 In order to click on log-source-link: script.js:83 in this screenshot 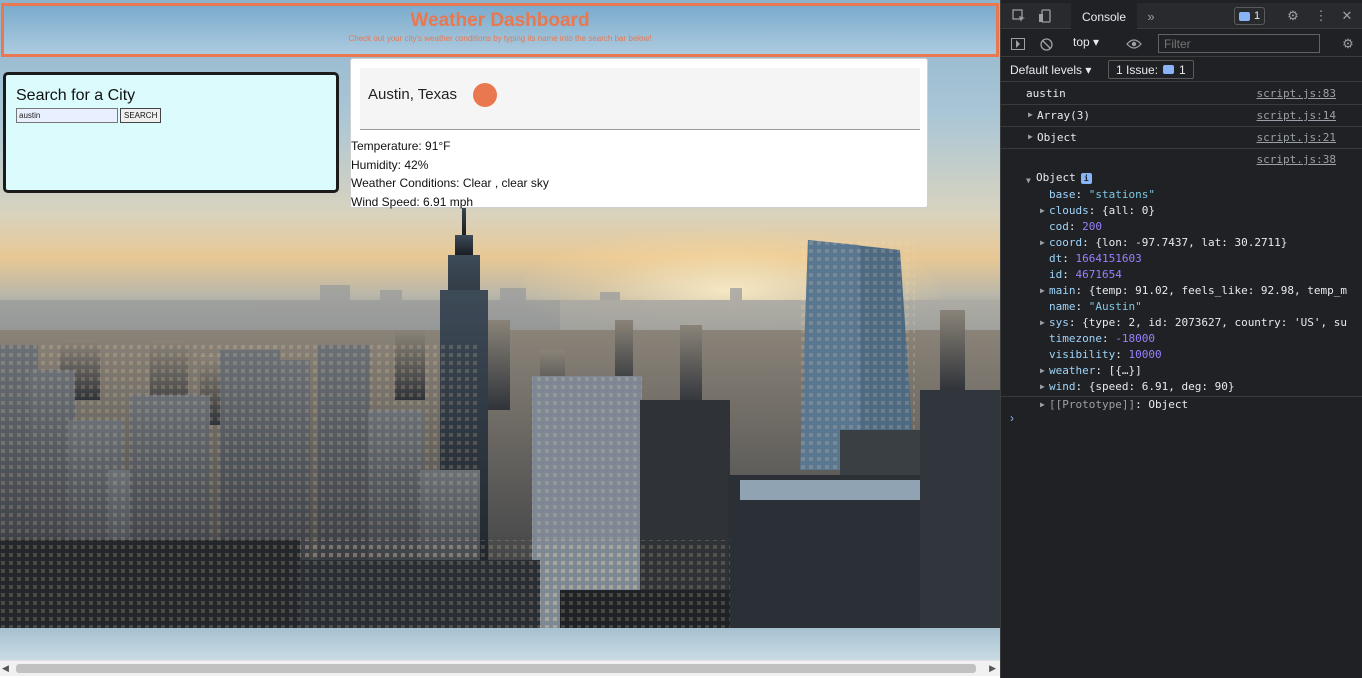, I will do `click(1296, 93)`.